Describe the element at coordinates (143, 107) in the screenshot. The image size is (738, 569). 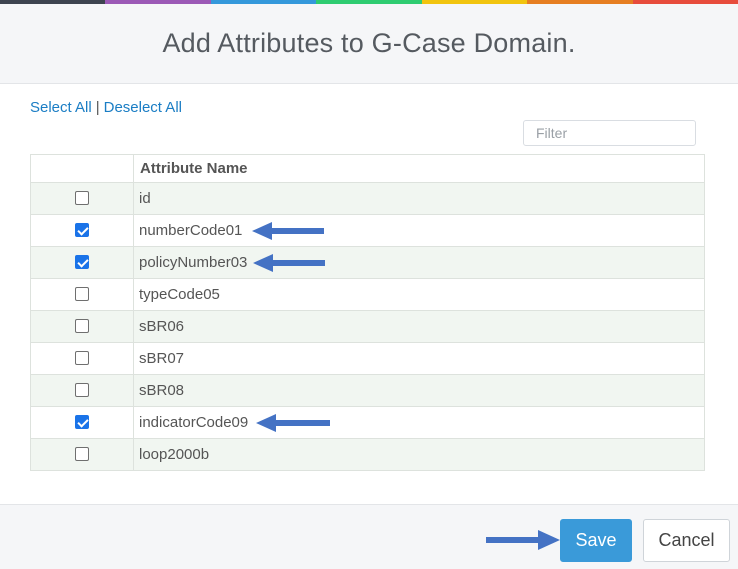
I see `deselect-all-link: Deselect All` at that location.